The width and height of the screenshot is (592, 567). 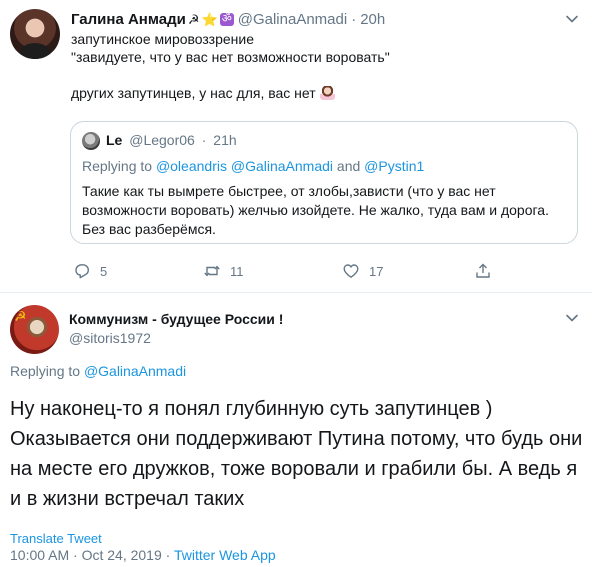 I want to click on like-button: 17, so click(x=362, y=271).